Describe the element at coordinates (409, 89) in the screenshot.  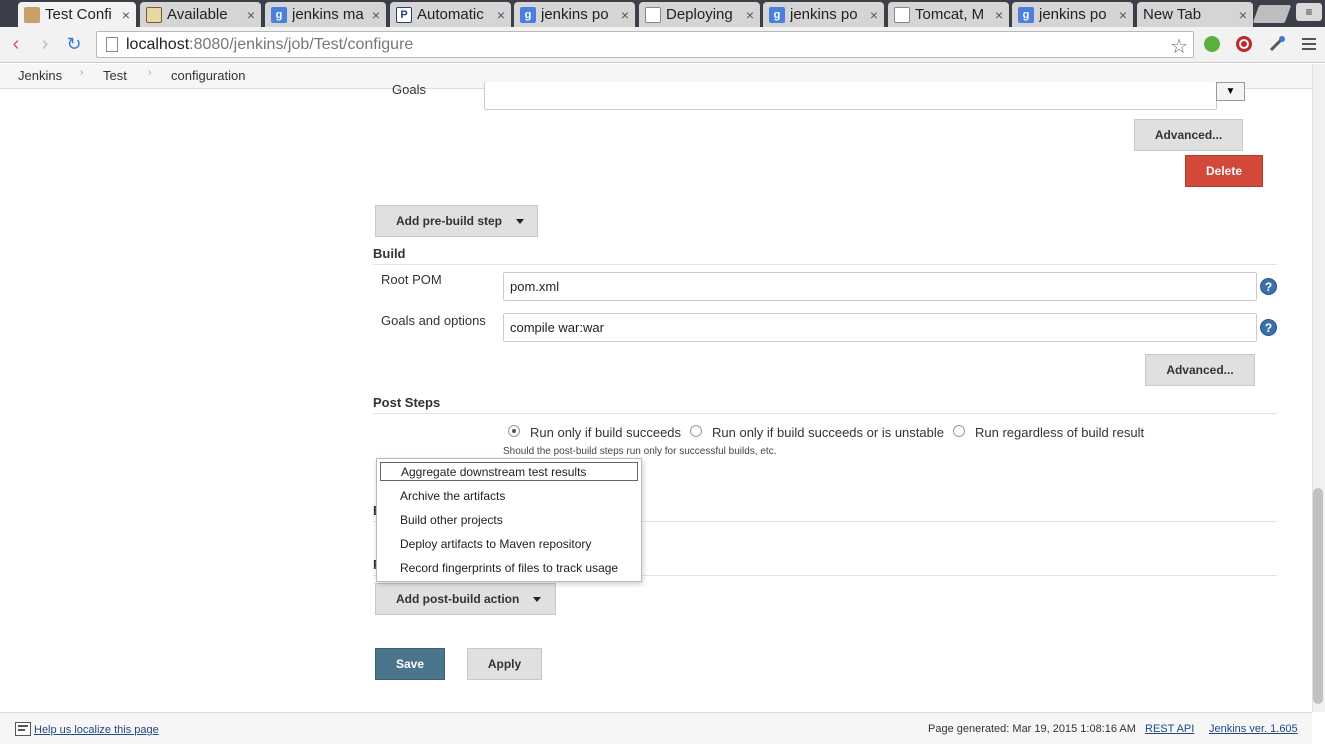
I see `goals-label: Goals` at that location.